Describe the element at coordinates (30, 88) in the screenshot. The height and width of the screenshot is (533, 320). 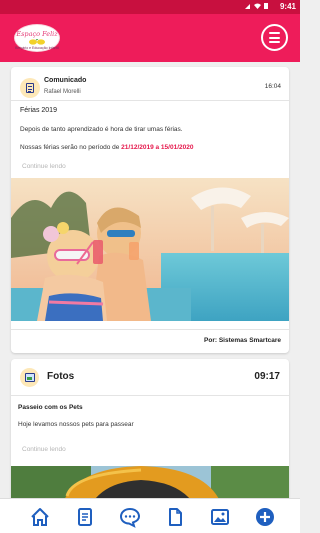
I see `document-icon` at that location.